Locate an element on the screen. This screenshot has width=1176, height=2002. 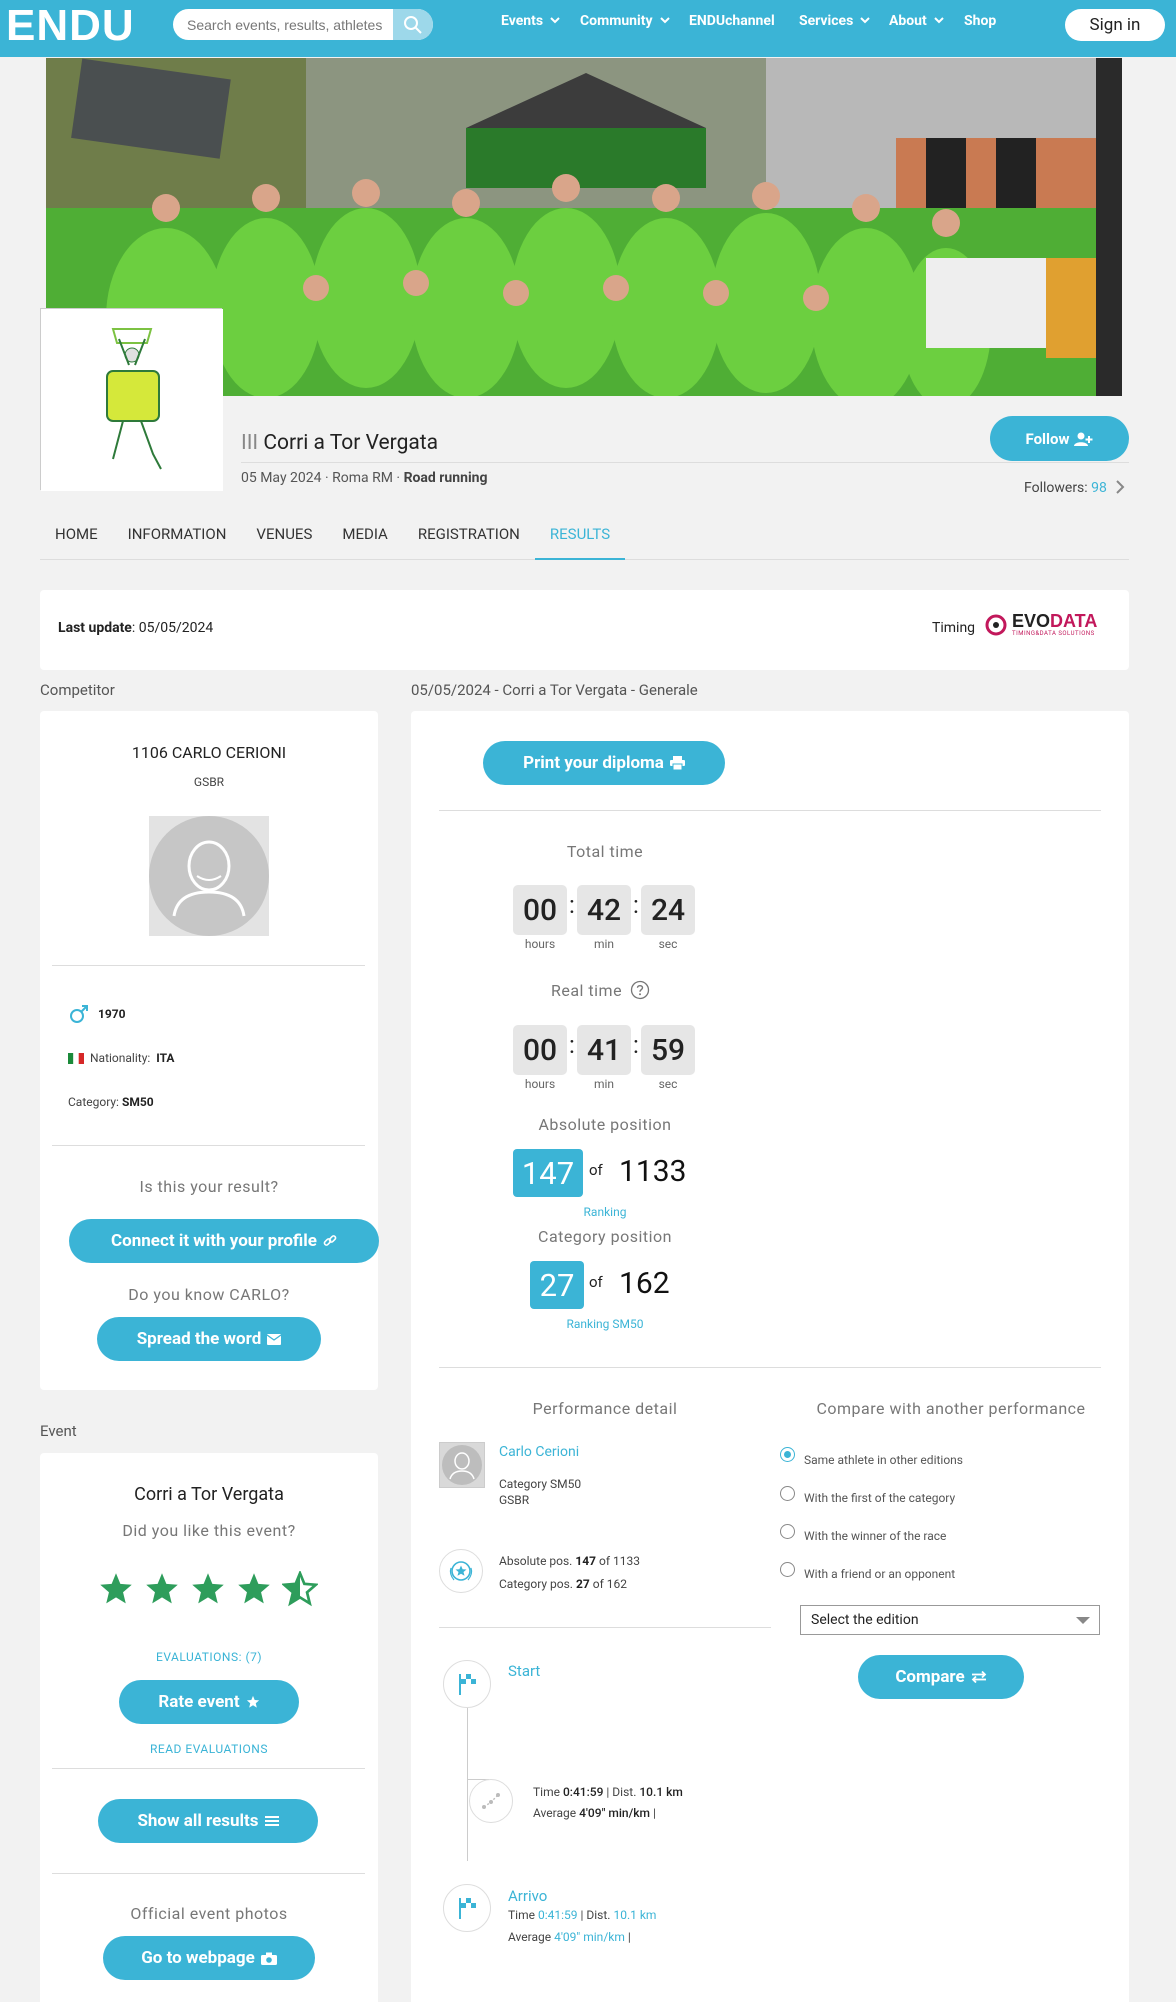
rate-event-button: Rate event is located at coordinates (209, 1702).